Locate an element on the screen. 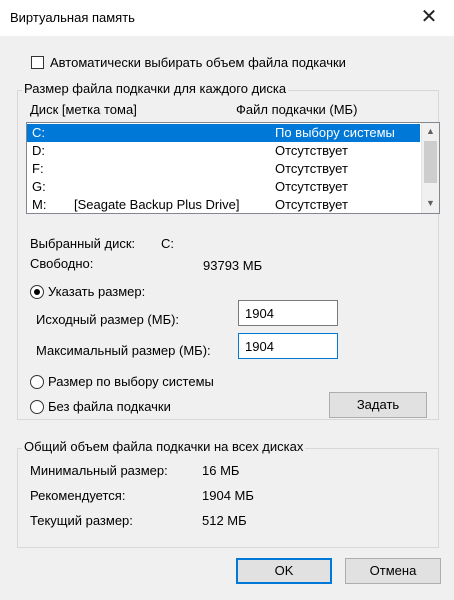 The width and height of the screenshot is (454, 600). no-paging-file-radio is located at coordinates (37, 407).